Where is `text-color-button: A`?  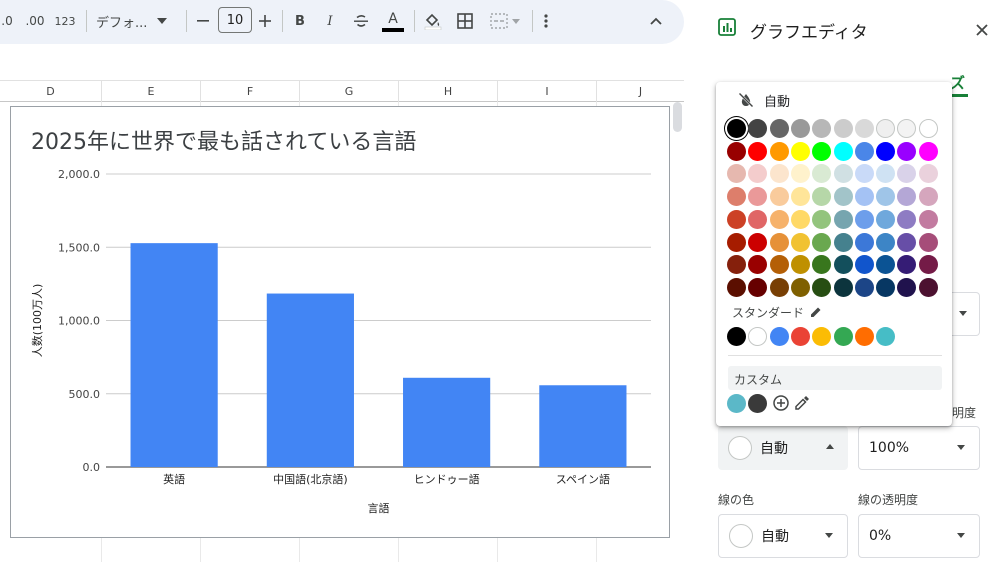 text-color-button: A is located at coordinates (393, 21).